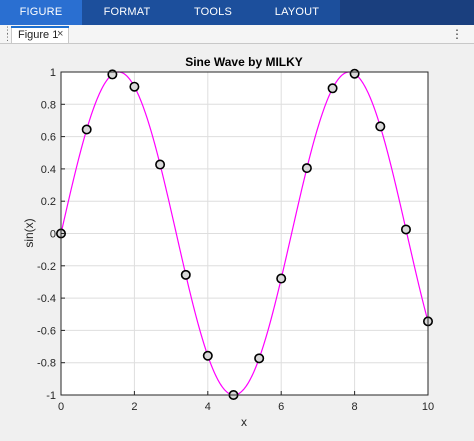  Describe the element at coordinates (41, 12) in the screenshot. I see `tab-figure: FIGURE` at that location.